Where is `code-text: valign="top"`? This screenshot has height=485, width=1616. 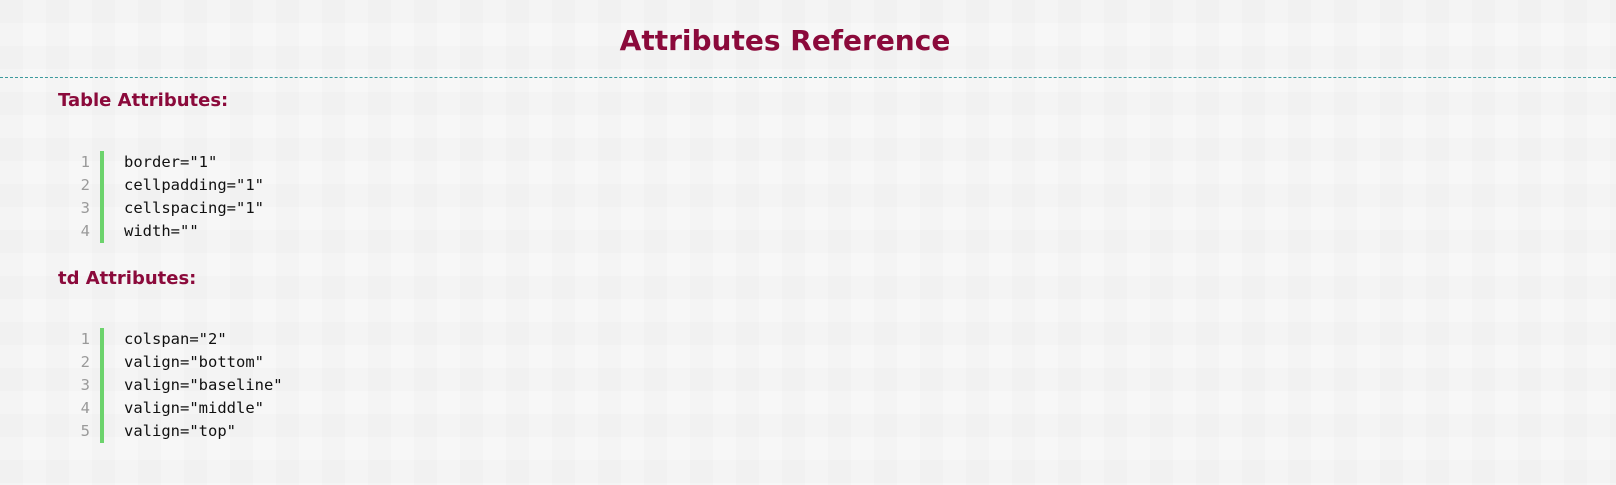
code-text: valign="top" is located at coordinates (180, 431).